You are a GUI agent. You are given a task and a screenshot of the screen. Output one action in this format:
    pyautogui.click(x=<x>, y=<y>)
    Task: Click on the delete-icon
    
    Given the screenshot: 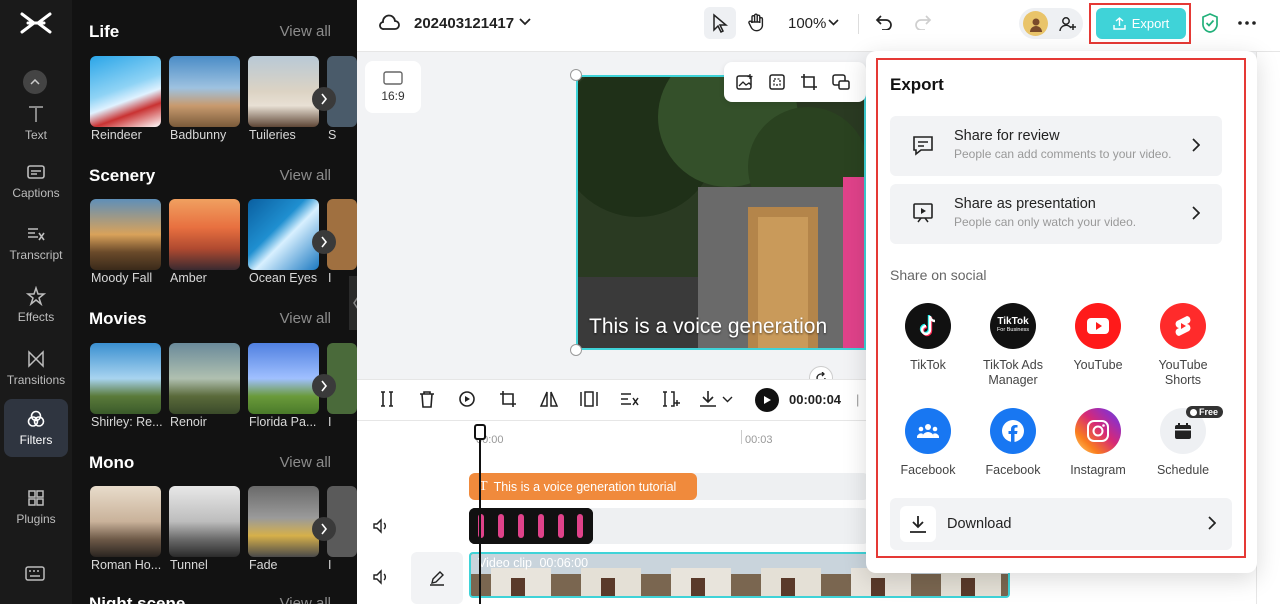 What is the action you would take?
    pyautogui.click(x=430, y=400)
    